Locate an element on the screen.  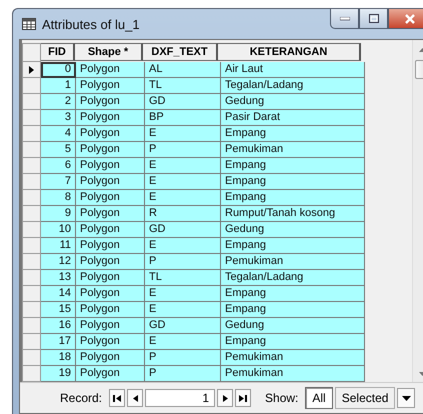
table-cell: 12 is located at coordinates (58, 262).